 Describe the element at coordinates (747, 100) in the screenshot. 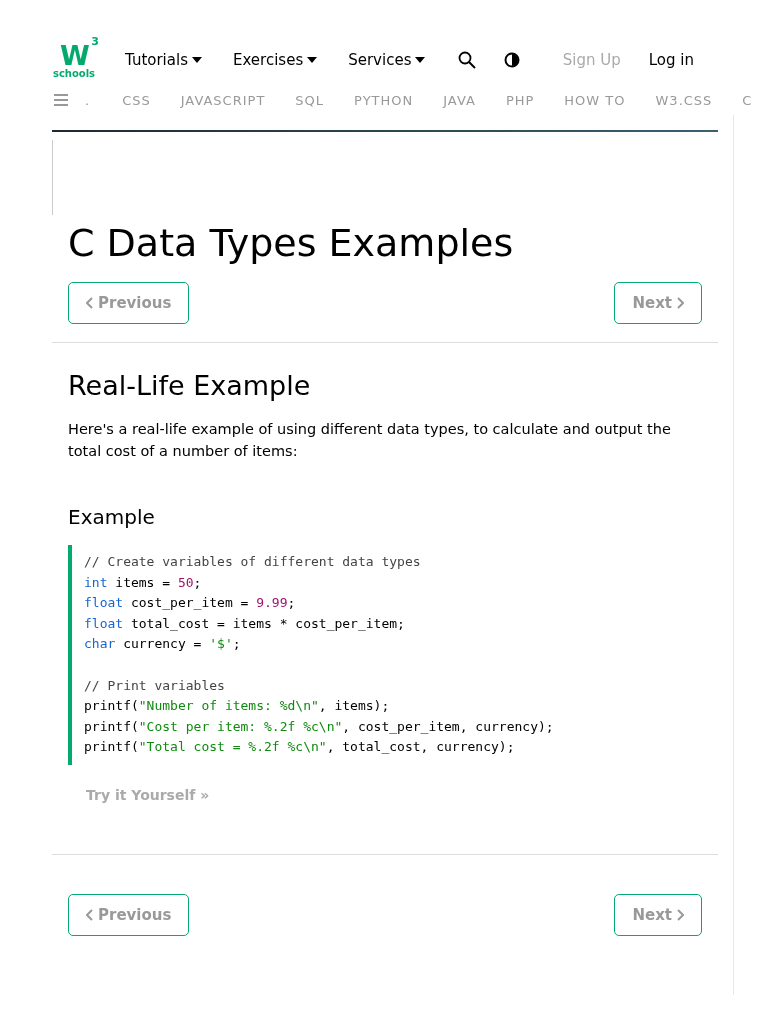

I see `topic-link: C` at that location.